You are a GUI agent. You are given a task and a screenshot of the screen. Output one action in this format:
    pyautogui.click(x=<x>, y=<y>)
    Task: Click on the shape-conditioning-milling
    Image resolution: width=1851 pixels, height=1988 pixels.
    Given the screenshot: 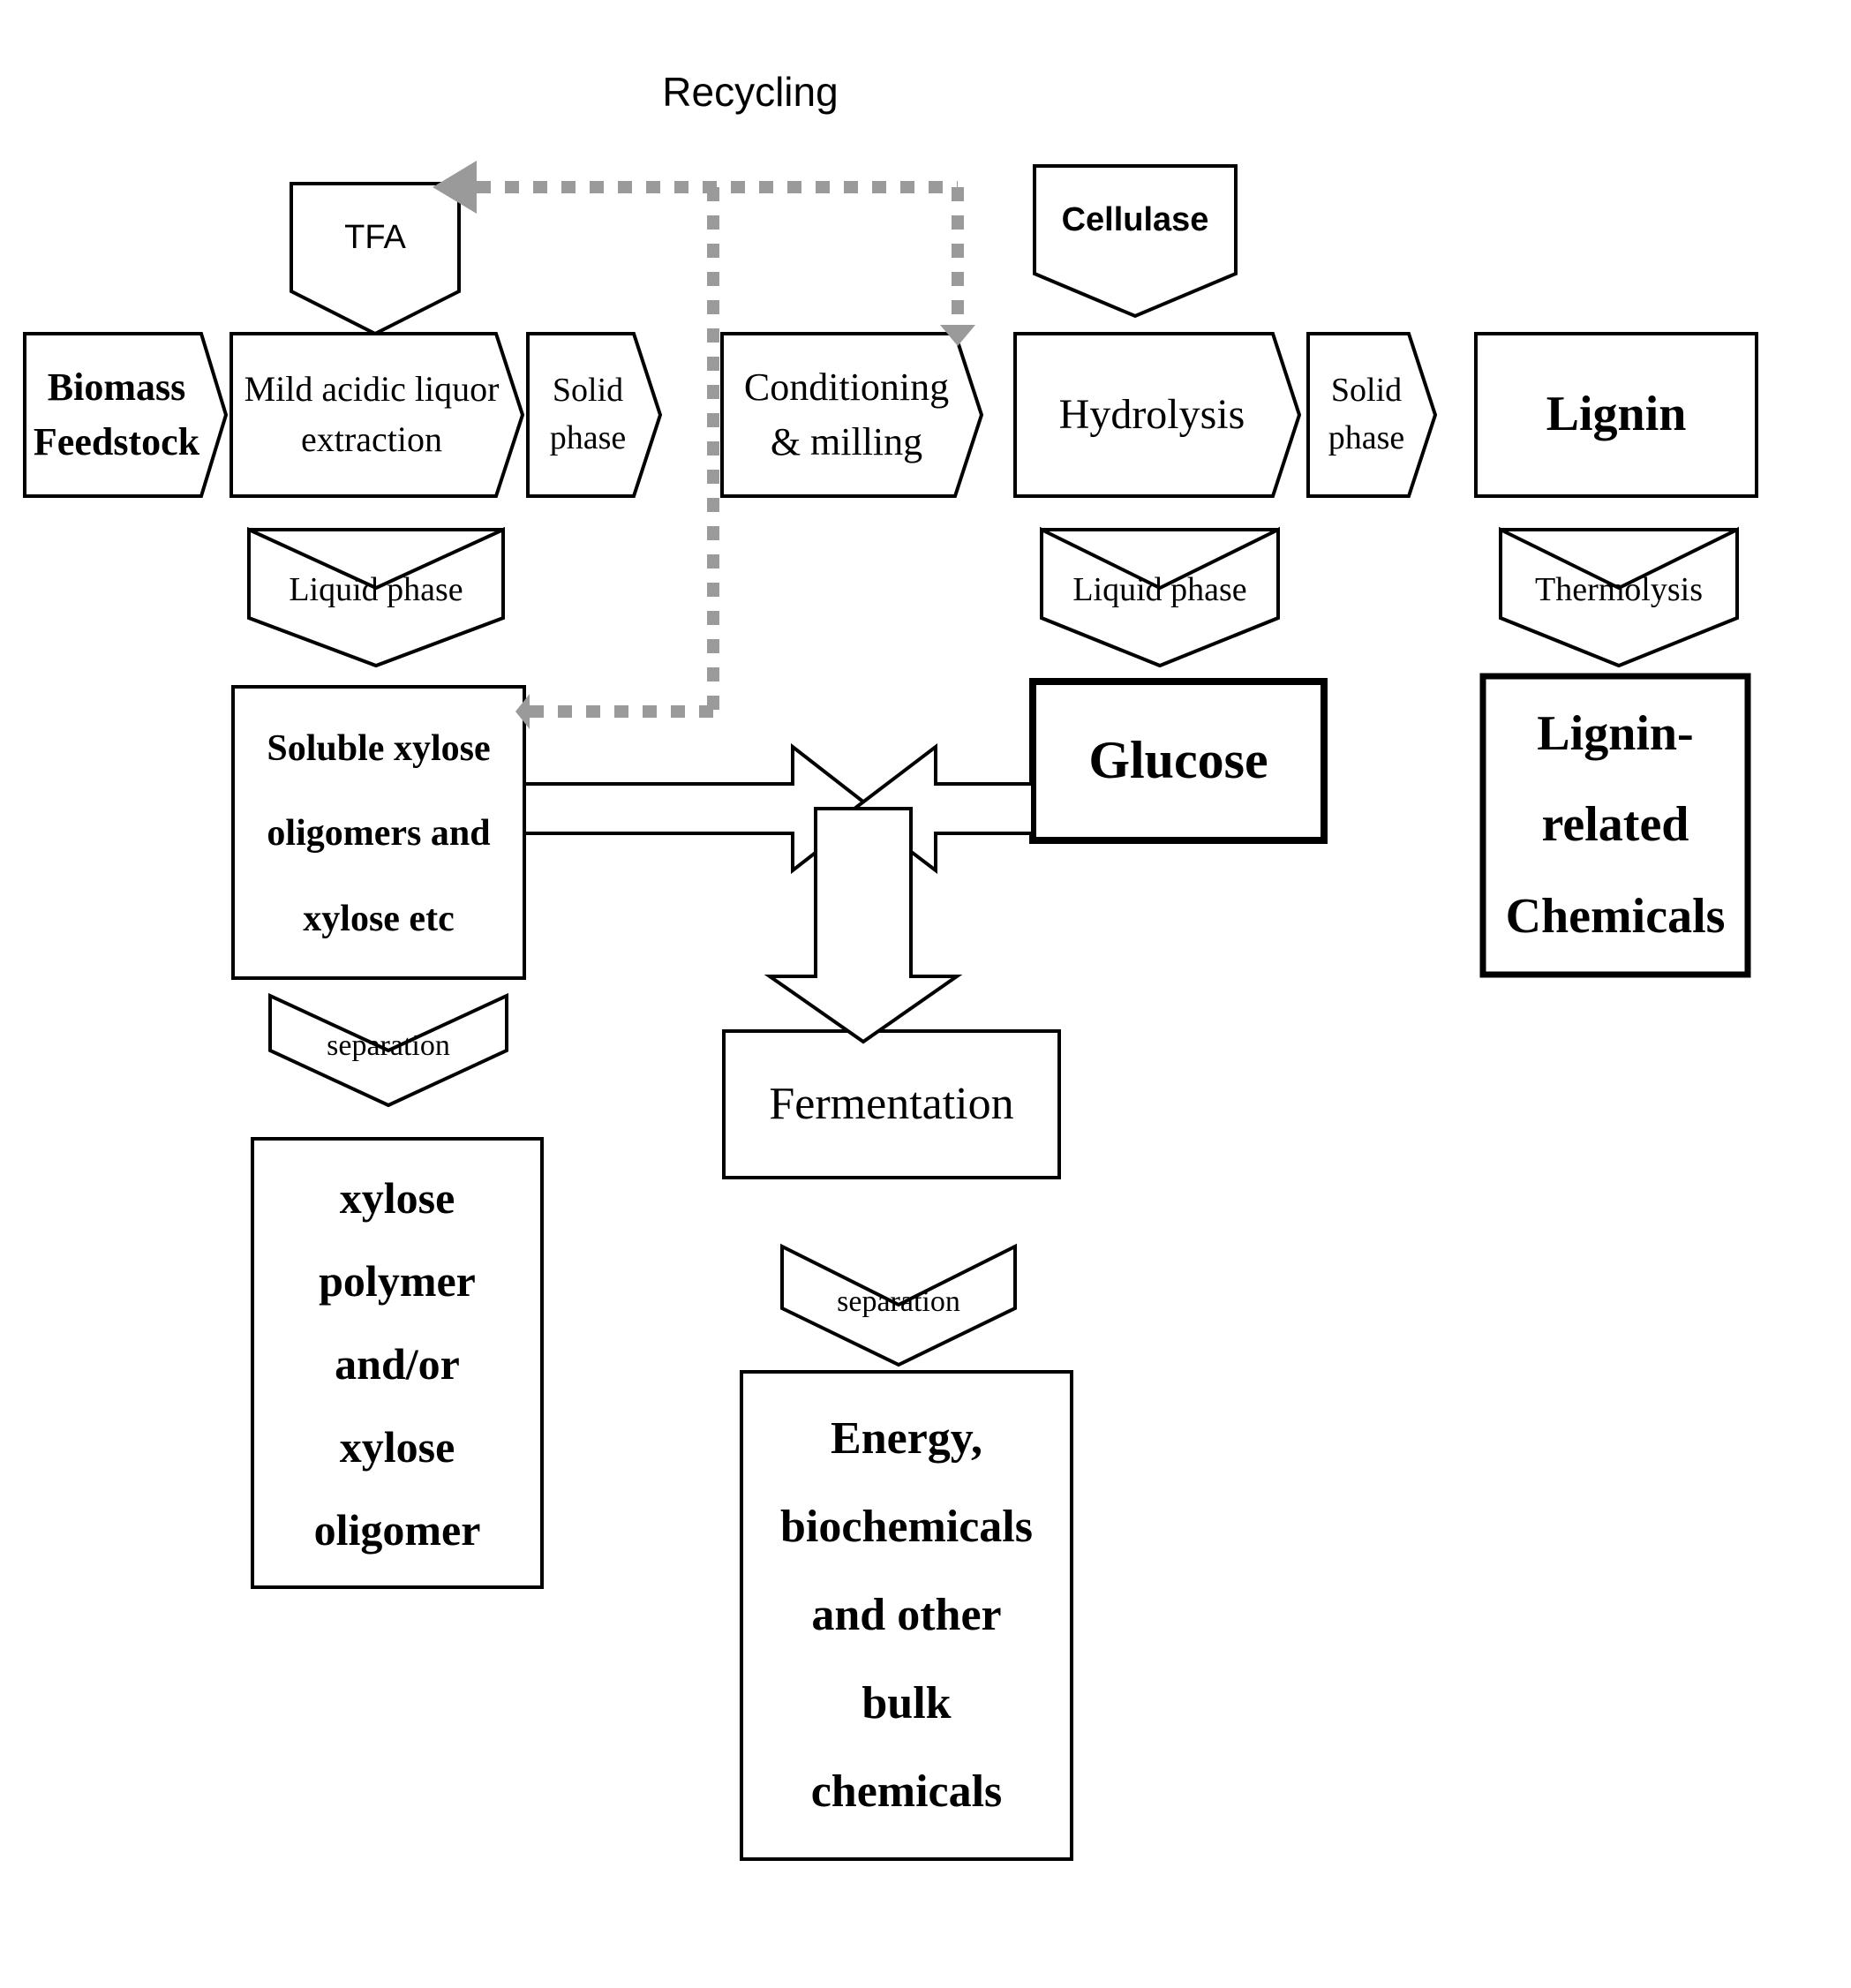 What is the action you would take?
    pyautogui.click(x=852, y=415)
    